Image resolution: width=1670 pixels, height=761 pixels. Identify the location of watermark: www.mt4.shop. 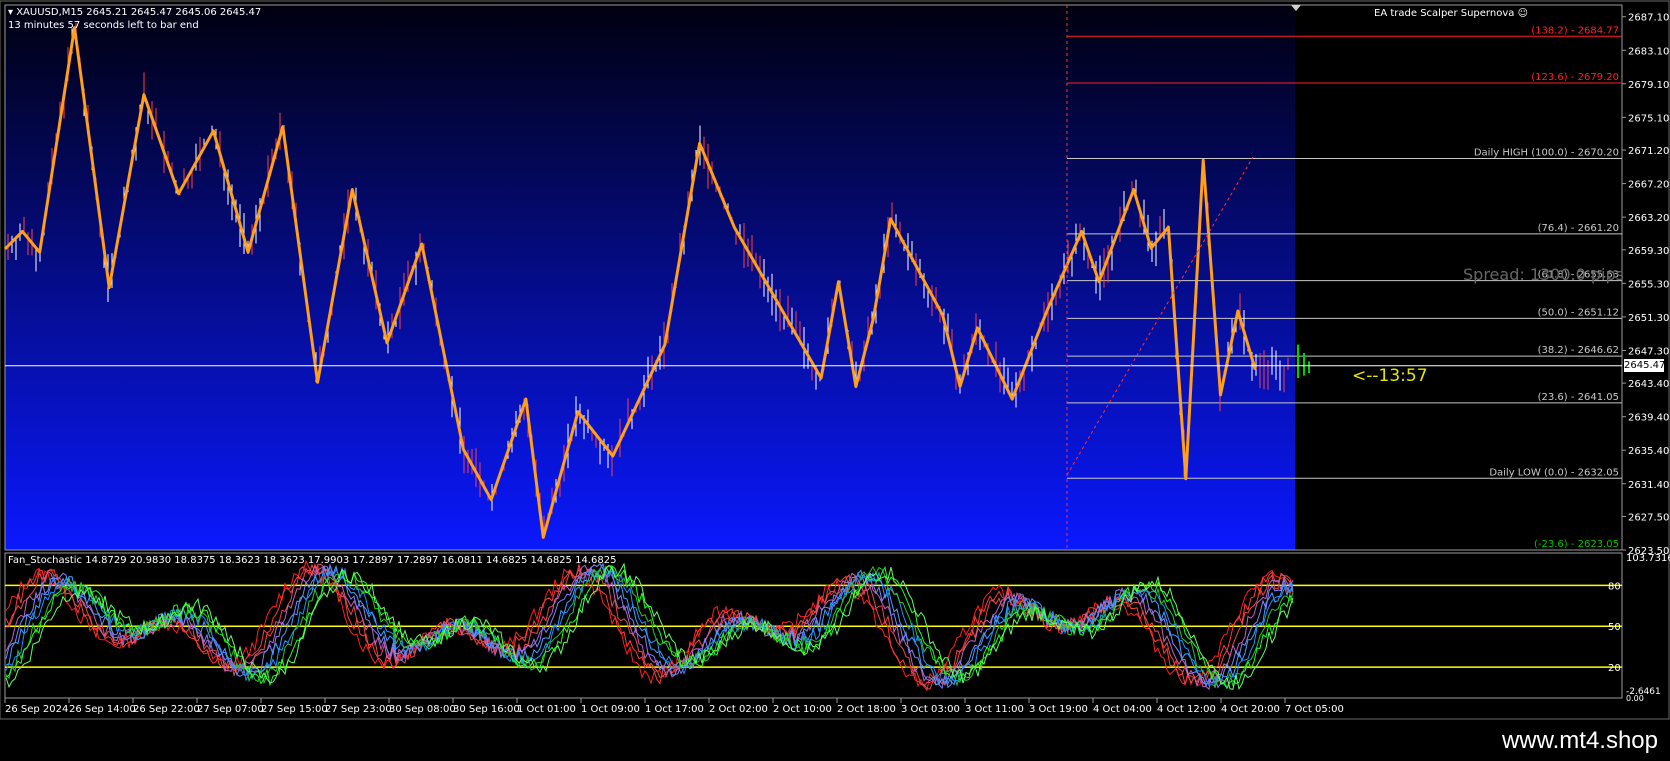
(1579, 740).